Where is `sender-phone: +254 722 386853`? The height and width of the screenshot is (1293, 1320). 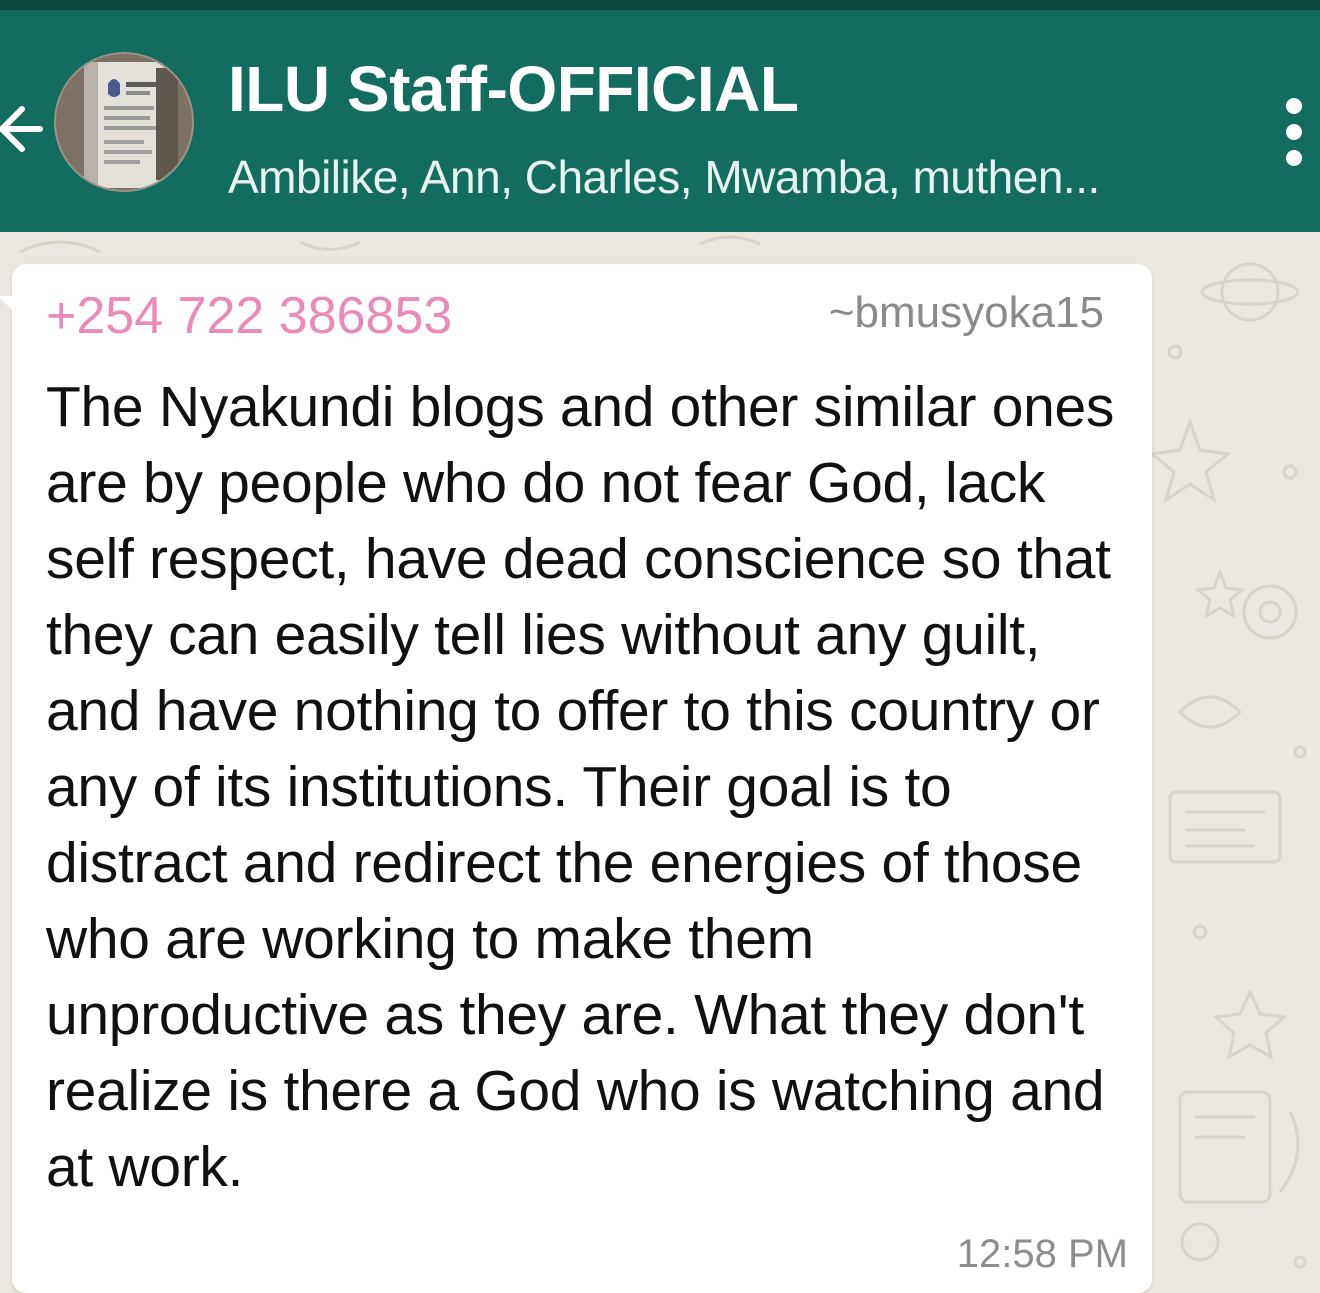 sender-phone: +254 722 386853 is located at coordinates (249, 316).